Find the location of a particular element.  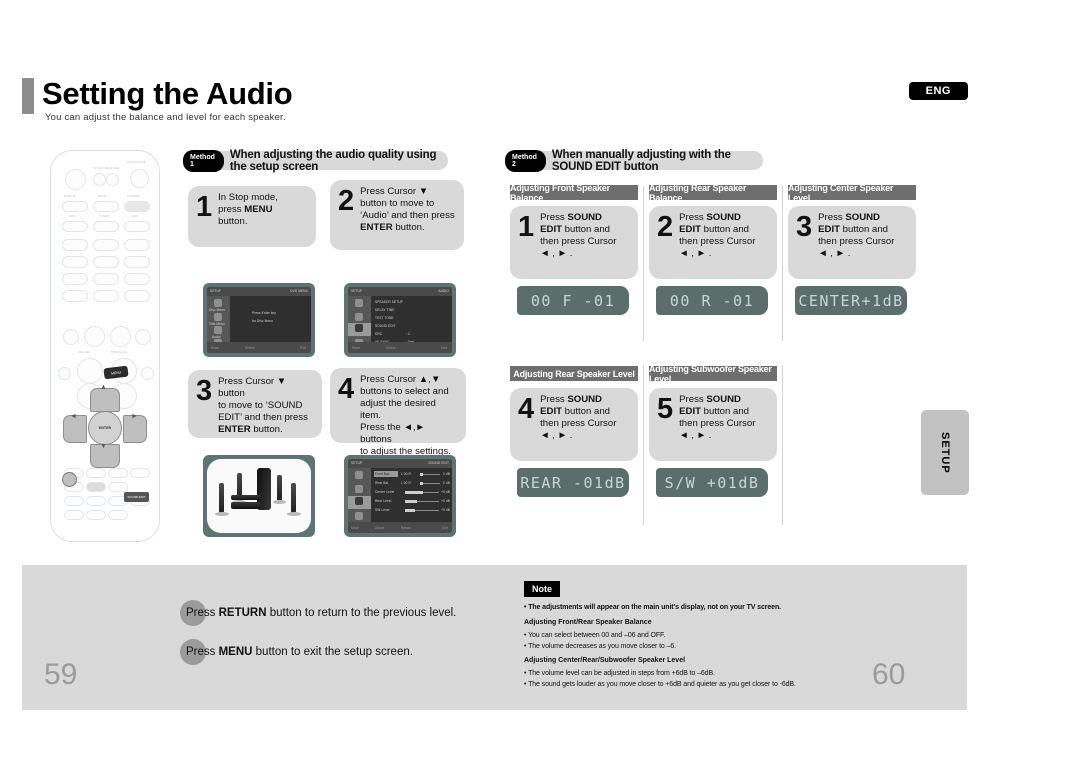

lcd-front-balance-text: 00 F -01 is located at coordinates (573, 300).